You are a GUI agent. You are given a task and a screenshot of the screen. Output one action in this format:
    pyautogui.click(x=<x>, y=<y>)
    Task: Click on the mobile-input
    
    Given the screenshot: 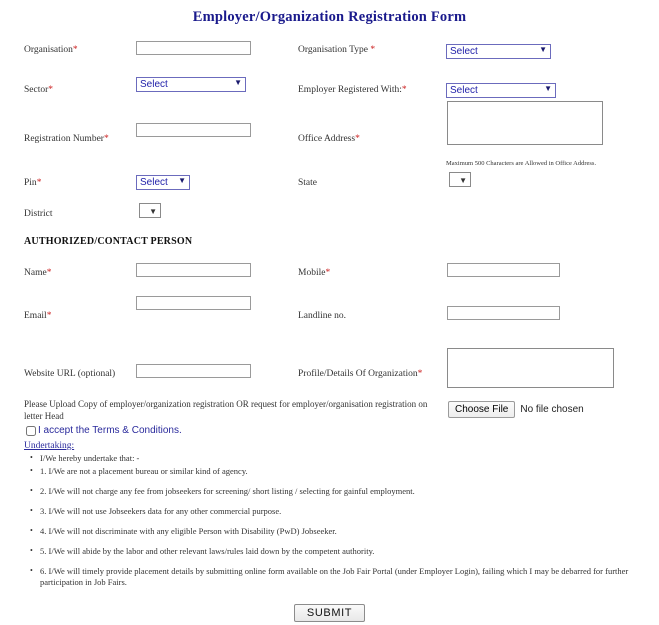 What is the action you would take?
    pyautogui.click(x=503, y=270)
    